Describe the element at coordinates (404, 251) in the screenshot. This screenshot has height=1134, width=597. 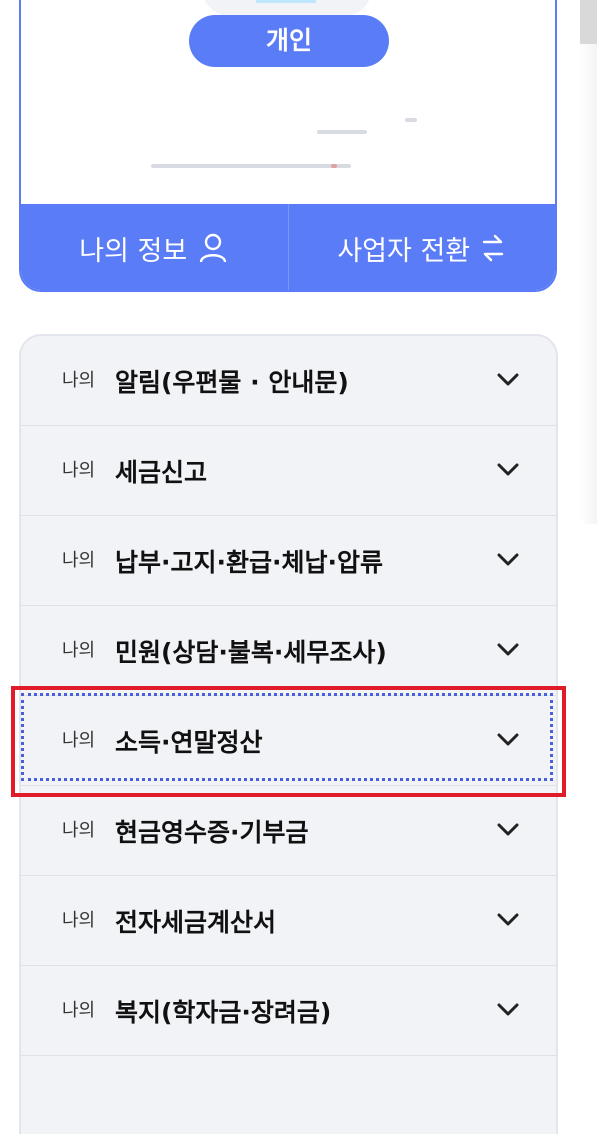
I see `business-switch-label: 사업자 전환` at that location.